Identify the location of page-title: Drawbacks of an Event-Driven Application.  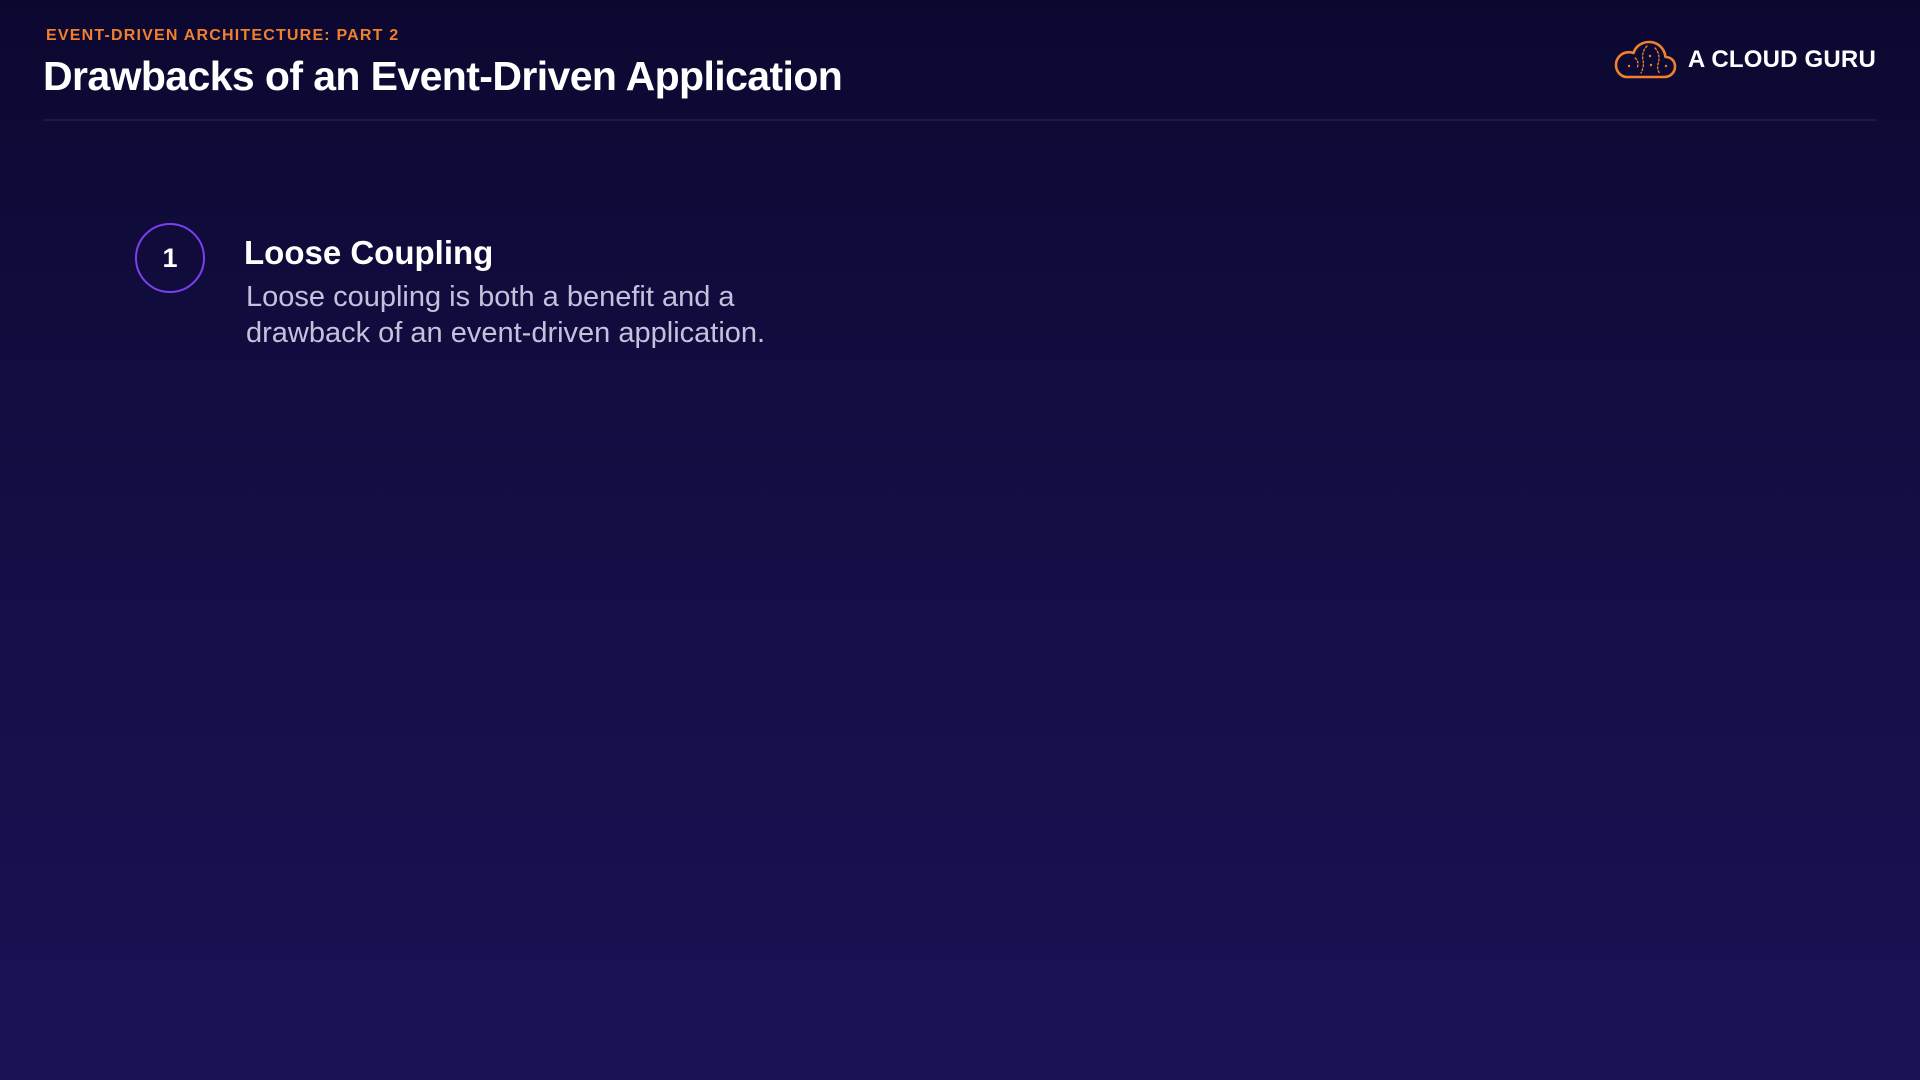
(443, 76).